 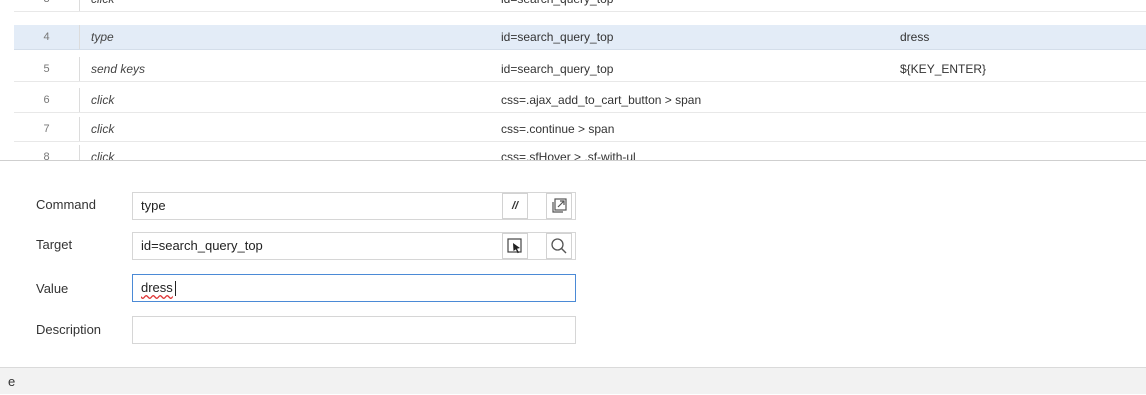 I want to click on description-input, so click(x=354, y=330).